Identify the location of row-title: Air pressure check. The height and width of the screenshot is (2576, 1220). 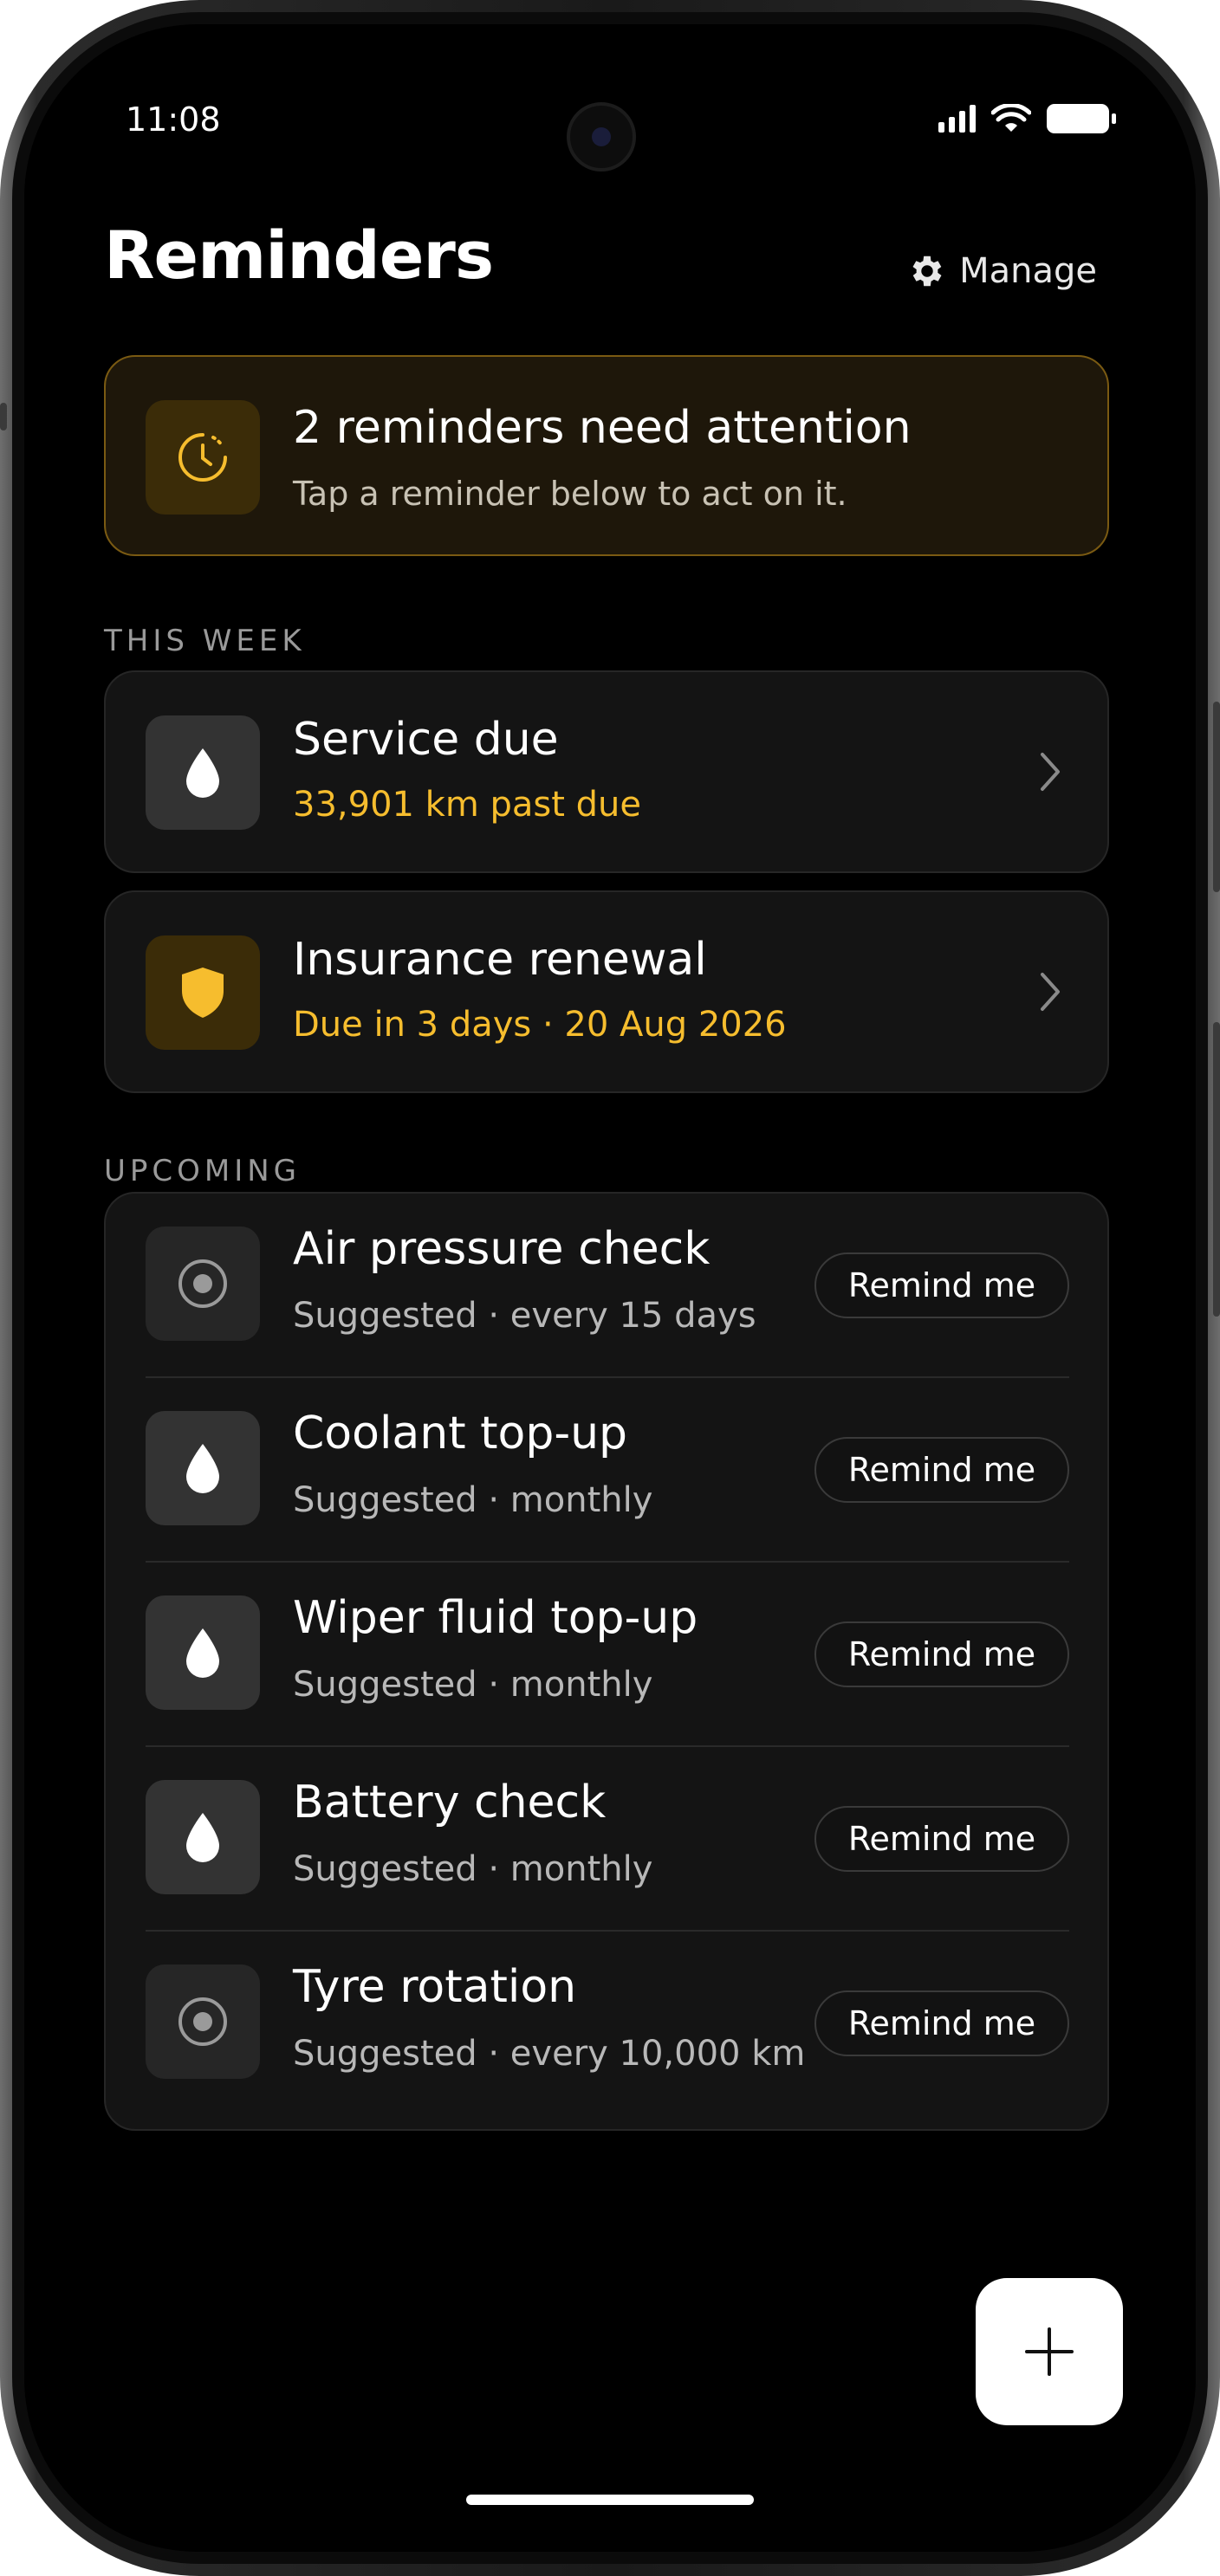
(502, 1249).